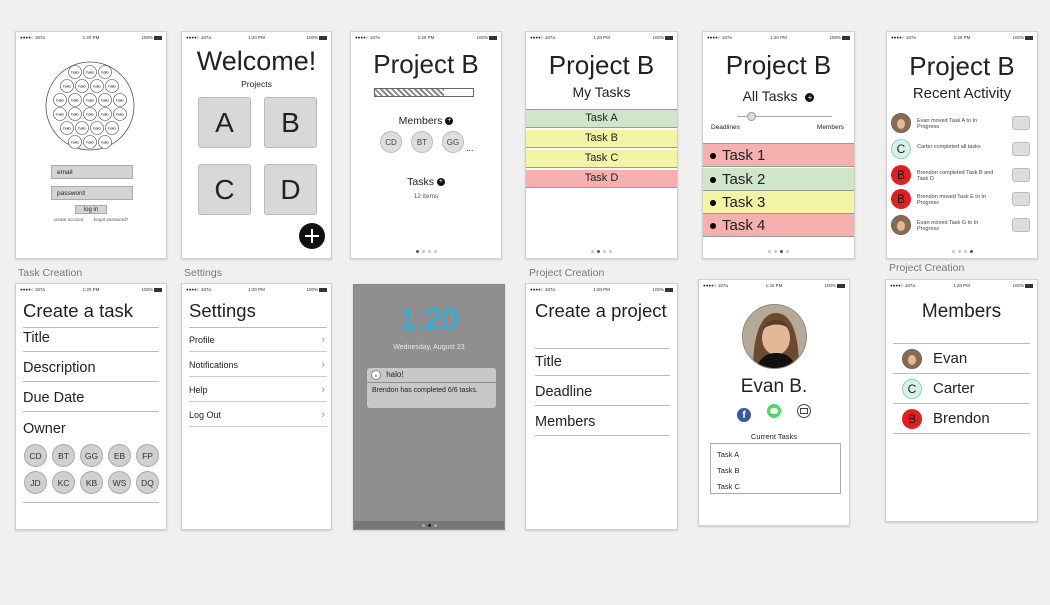 This screenshot has height=605, width=1050. What do you see at coordinates (431, 375) in the screenshot?
I see `notification-header: h halo!` at bounding box center [431, 375].